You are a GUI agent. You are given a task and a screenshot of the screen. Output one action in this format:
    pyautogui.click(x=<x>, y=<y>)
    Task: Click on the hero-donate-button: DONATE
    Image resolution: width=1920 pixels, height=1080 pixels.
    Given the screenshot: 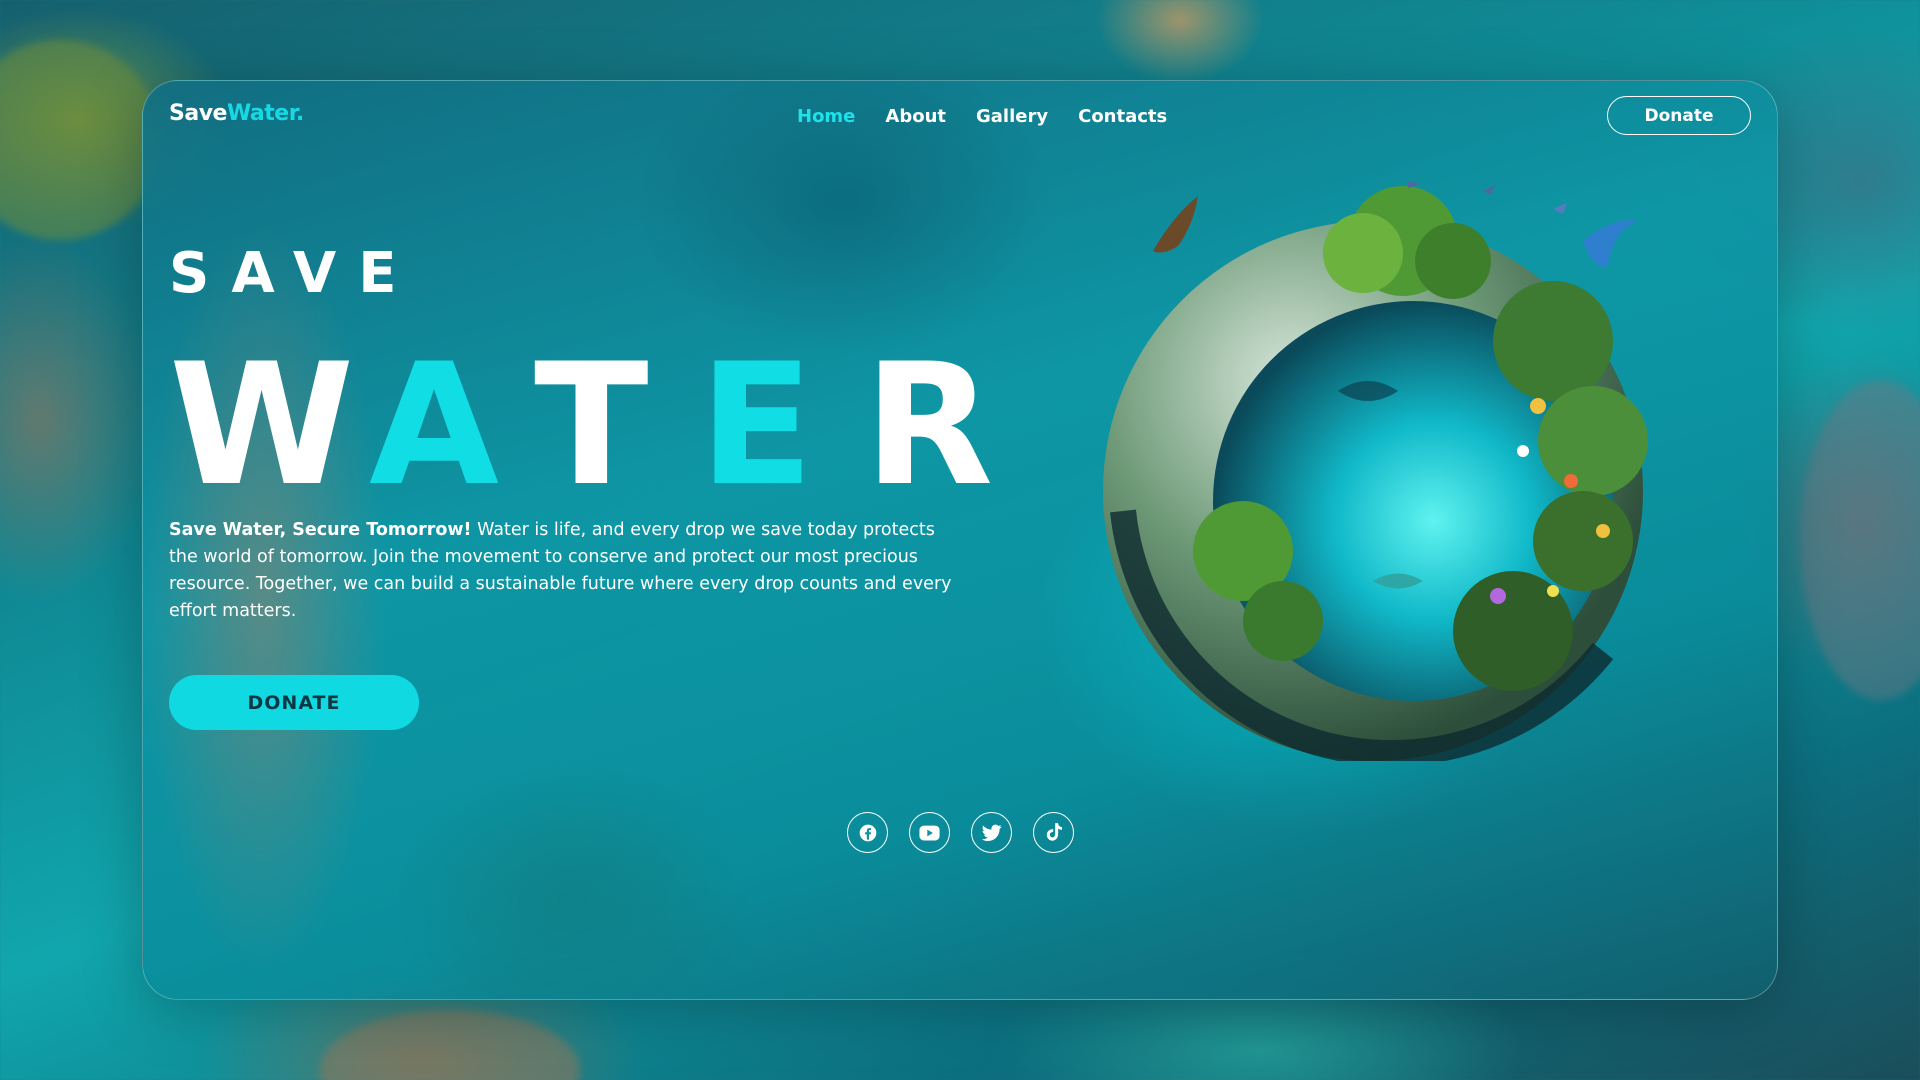 What is the action you would take?
    pyautogui.click(x=294, y=702)
    